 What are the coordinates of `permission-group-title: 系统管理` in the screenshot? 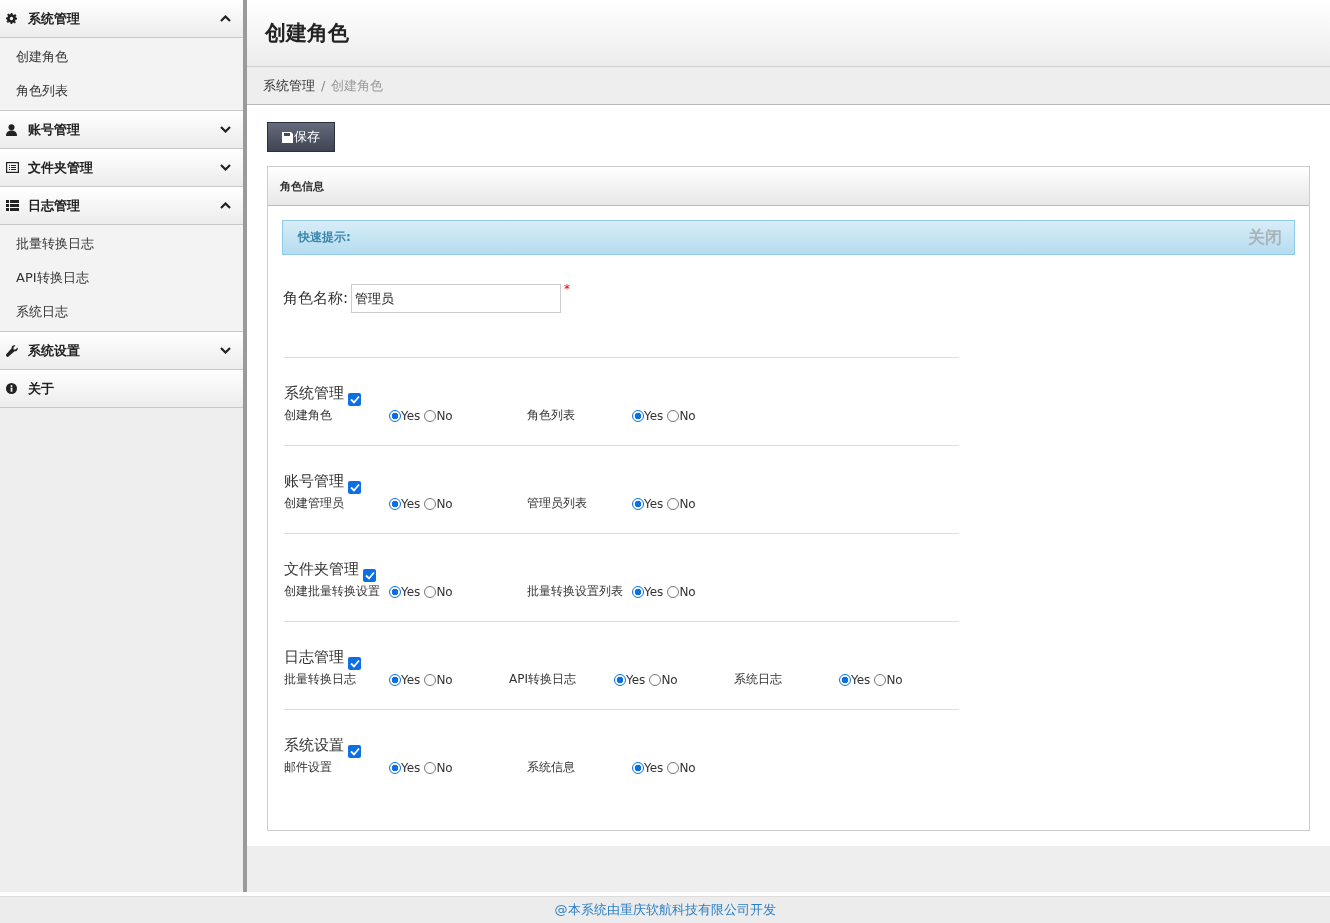 It's located at (314, 393).